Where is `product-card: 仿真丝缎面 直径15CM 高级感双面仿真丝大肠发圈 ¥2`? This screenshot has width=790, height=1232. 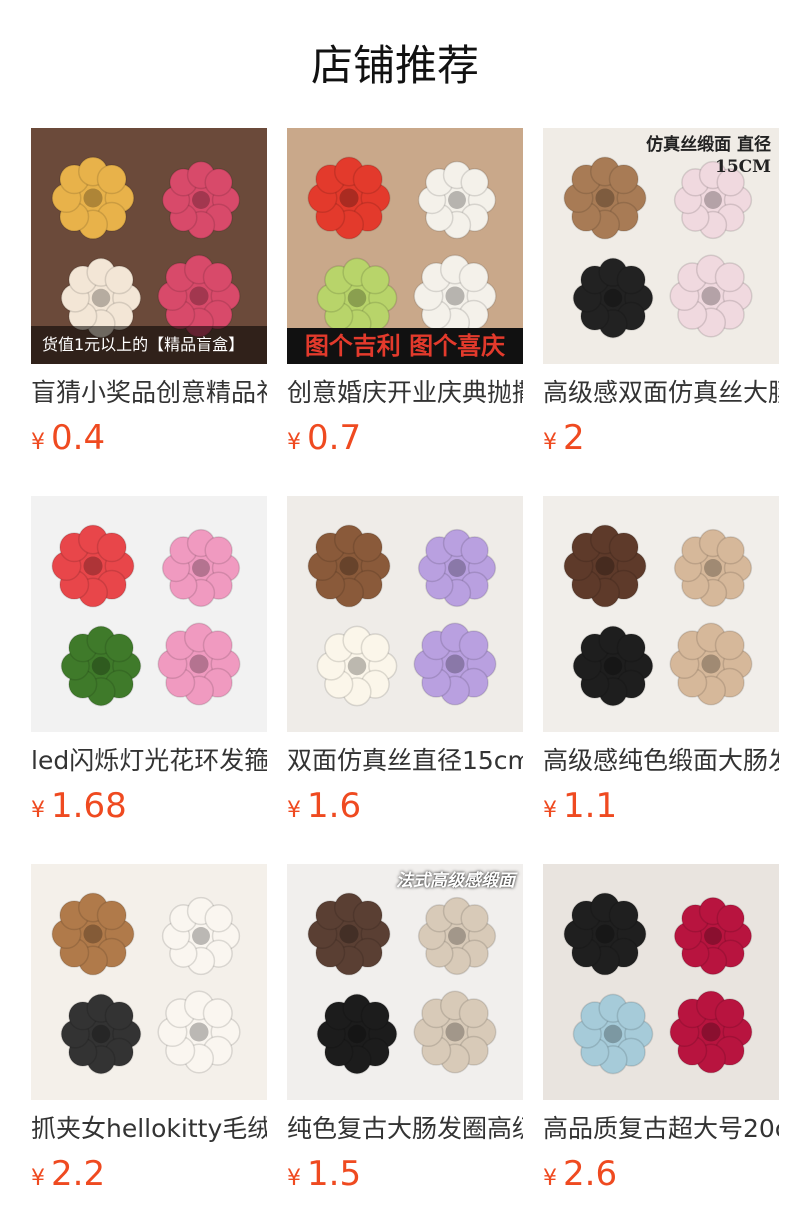 product-card: 仿真丝缎面 直径15CM 高级感双面仿真丝大肠发圈 ¥2 is located at coordinates (661, 297).